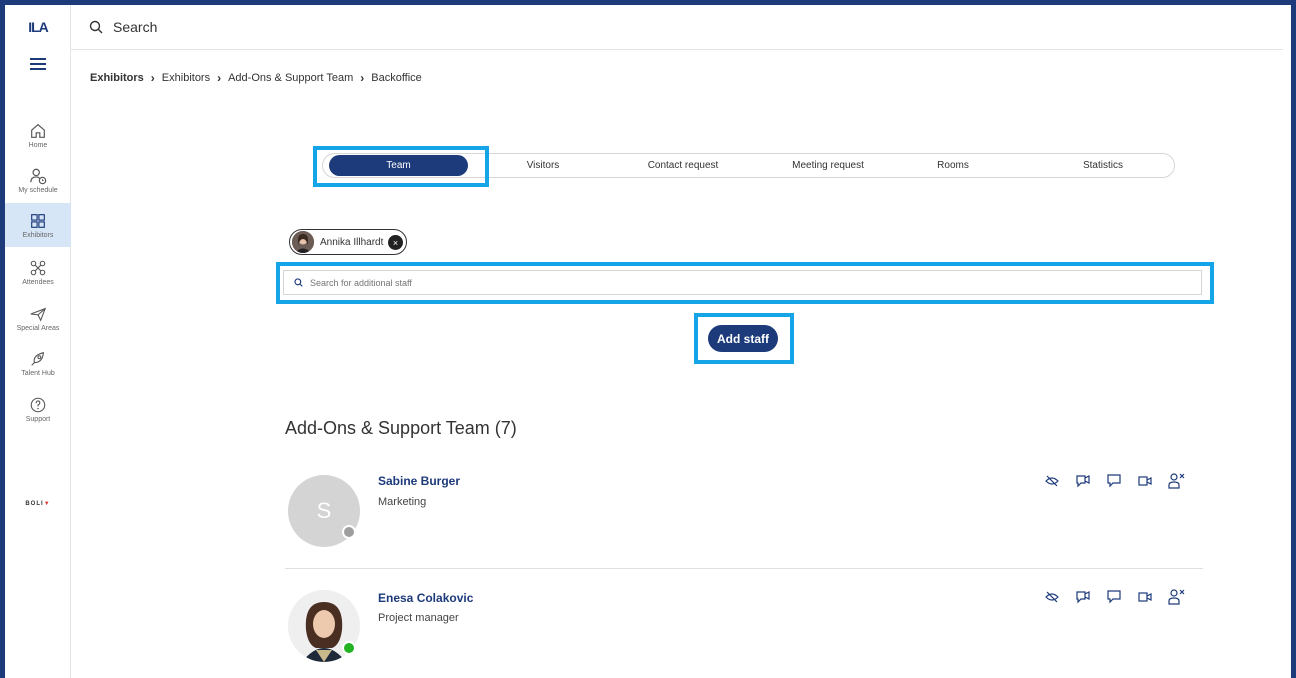 Image resolution: width=1296 pixels, height=678 pixels. I want to click on person-name: Enesa Colakovic, so click(425, 598).